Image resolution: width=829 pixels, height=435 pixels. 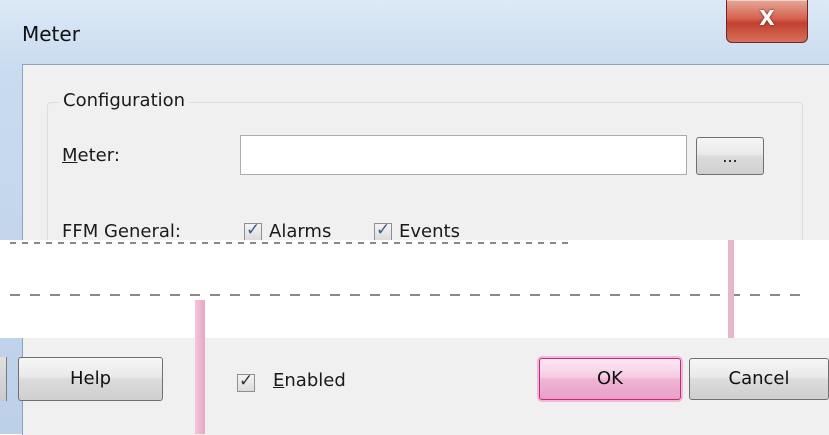 What do you see at coordinates (70, 155) in the screenshot?
I see `meter-label-accesskey: M` at bounding box center [70, 155].